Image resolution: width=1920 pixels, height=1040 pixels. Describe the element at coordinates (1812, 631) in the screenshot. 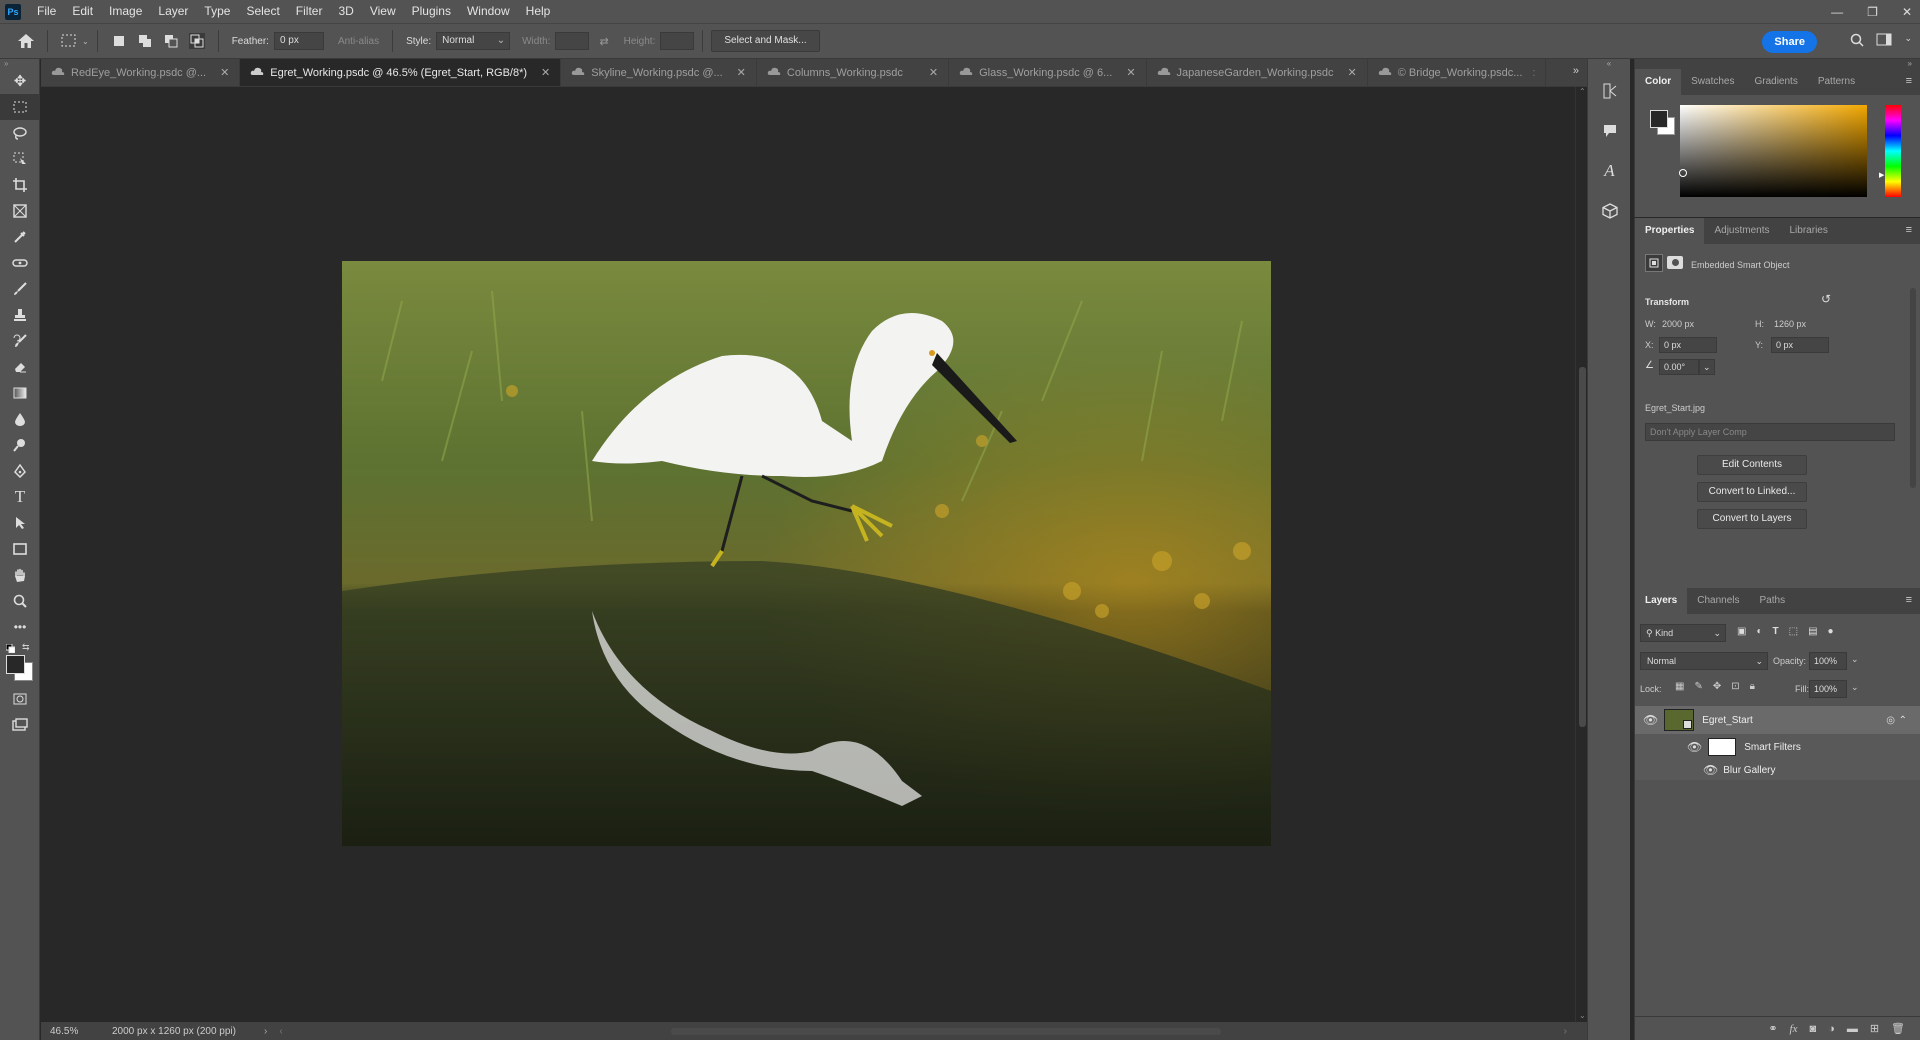

I see `smart-object-filter-icon: ▤` at that location.